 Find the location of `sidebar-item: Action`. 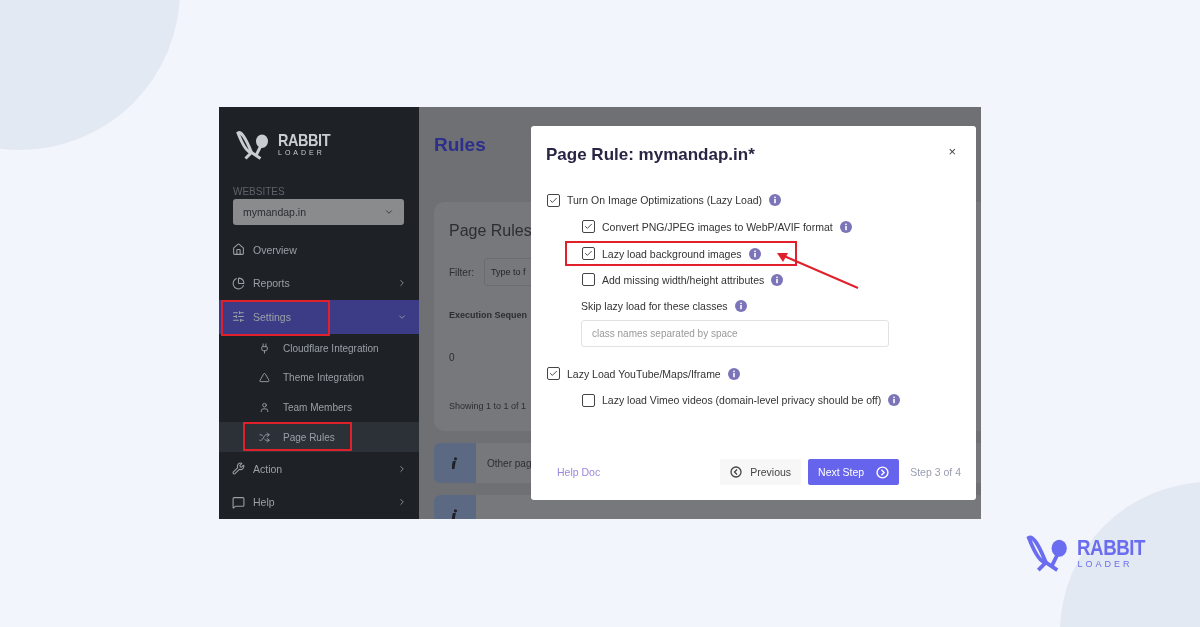

sidebar-item: Action is located at coordinates (319, 468).